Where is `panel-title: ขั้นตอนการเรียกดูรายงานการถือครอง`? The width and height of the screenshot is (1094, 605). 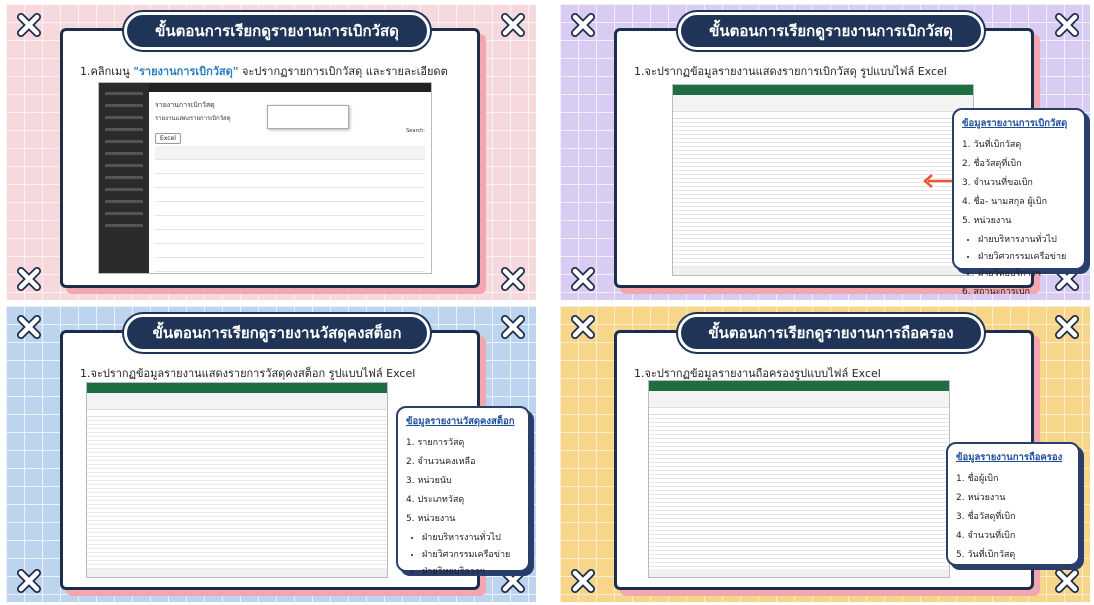 panel-title: ขั้นตอนการเรียกดูรายงานการถือครอง is located at coordinates (831, 333).